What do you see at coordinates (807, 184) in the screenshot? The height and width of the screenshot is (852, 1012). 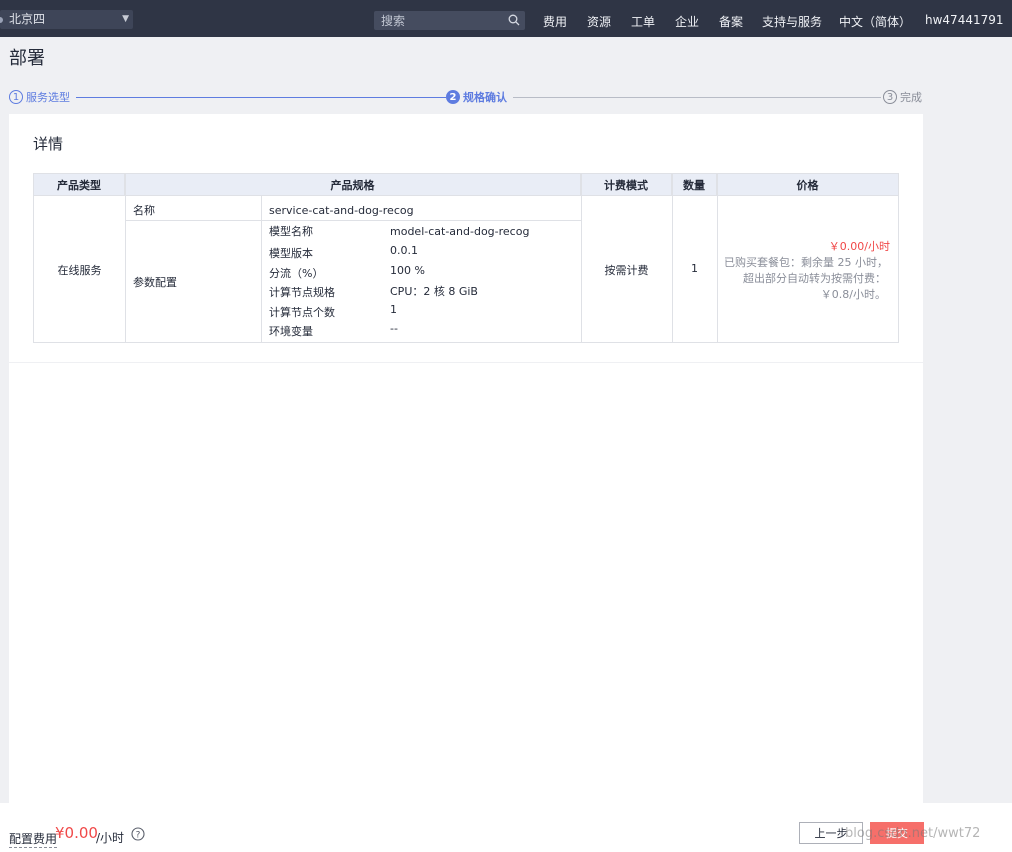 I see `header-price: 价格` at bounding box center [807, 184].